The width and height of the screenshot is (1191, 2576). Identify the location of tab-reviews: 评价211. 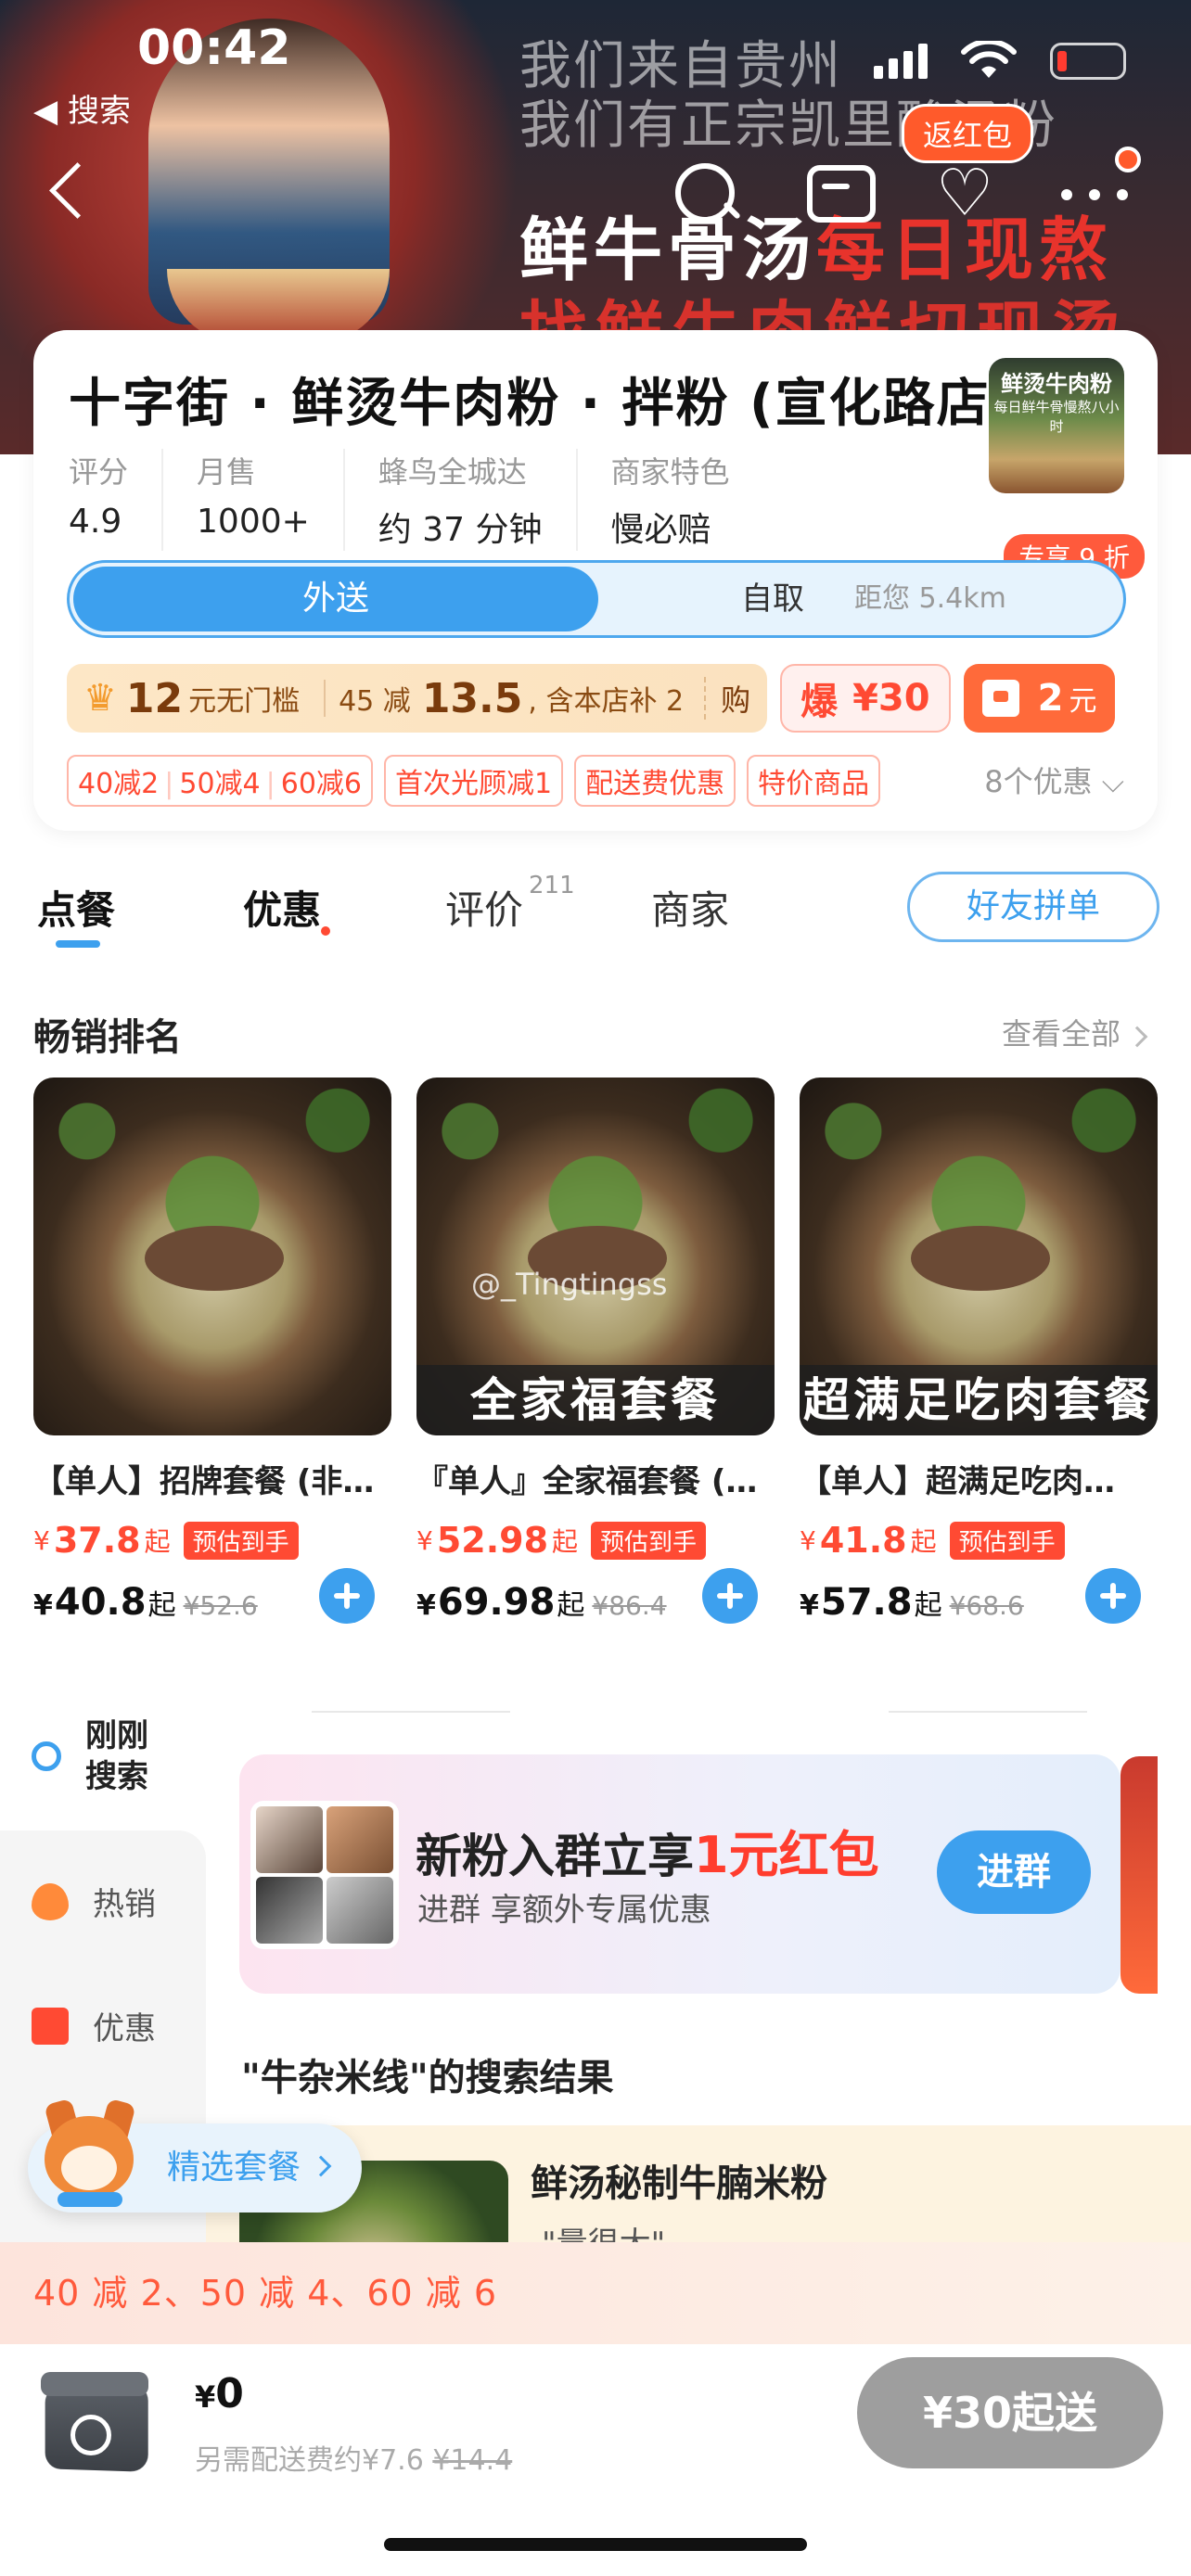
(510, 904).